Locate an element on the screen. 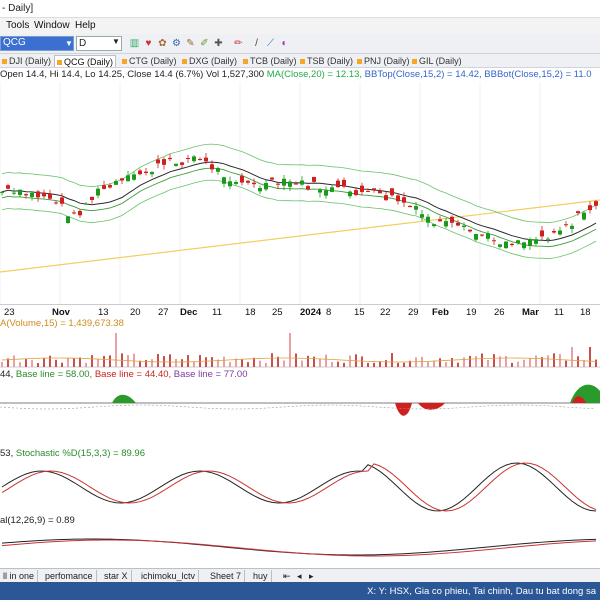 The height and width of the screenshot is (600, 600). menu-window: Window is located at coordinates (52, 25).